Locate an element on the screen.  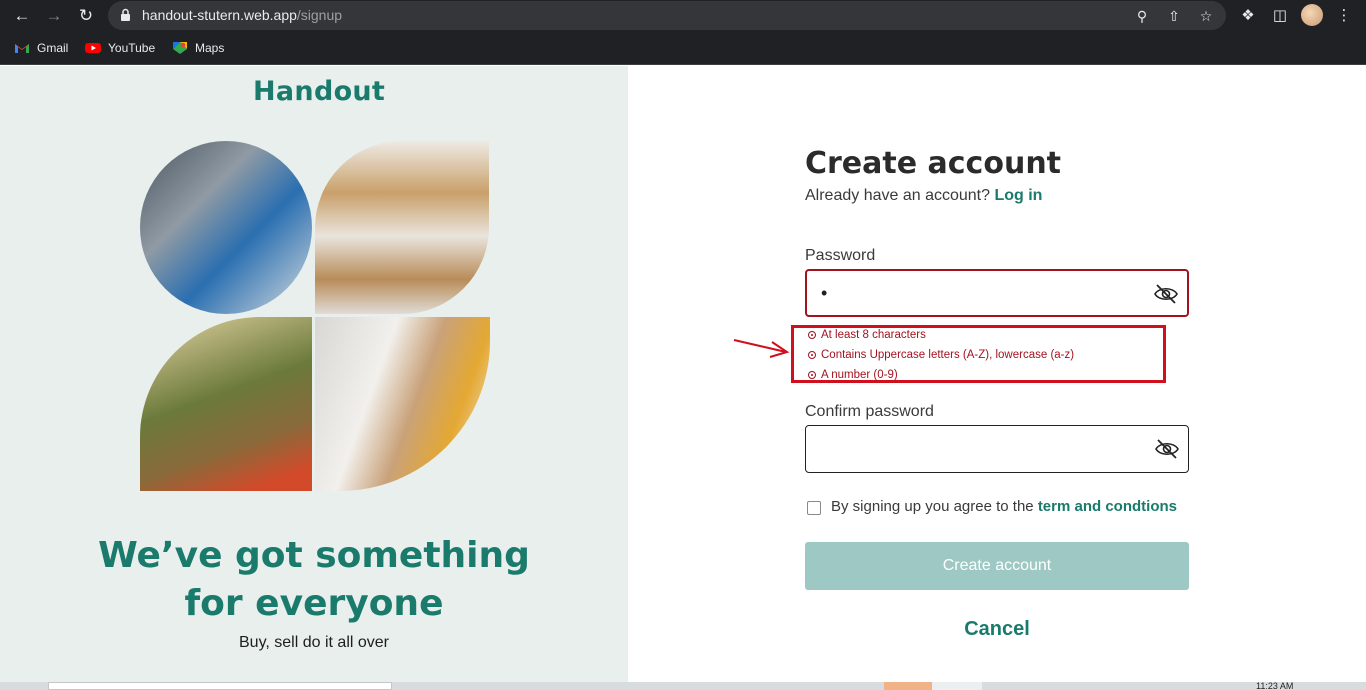
maps-icon is located at coordinates (180, 48).